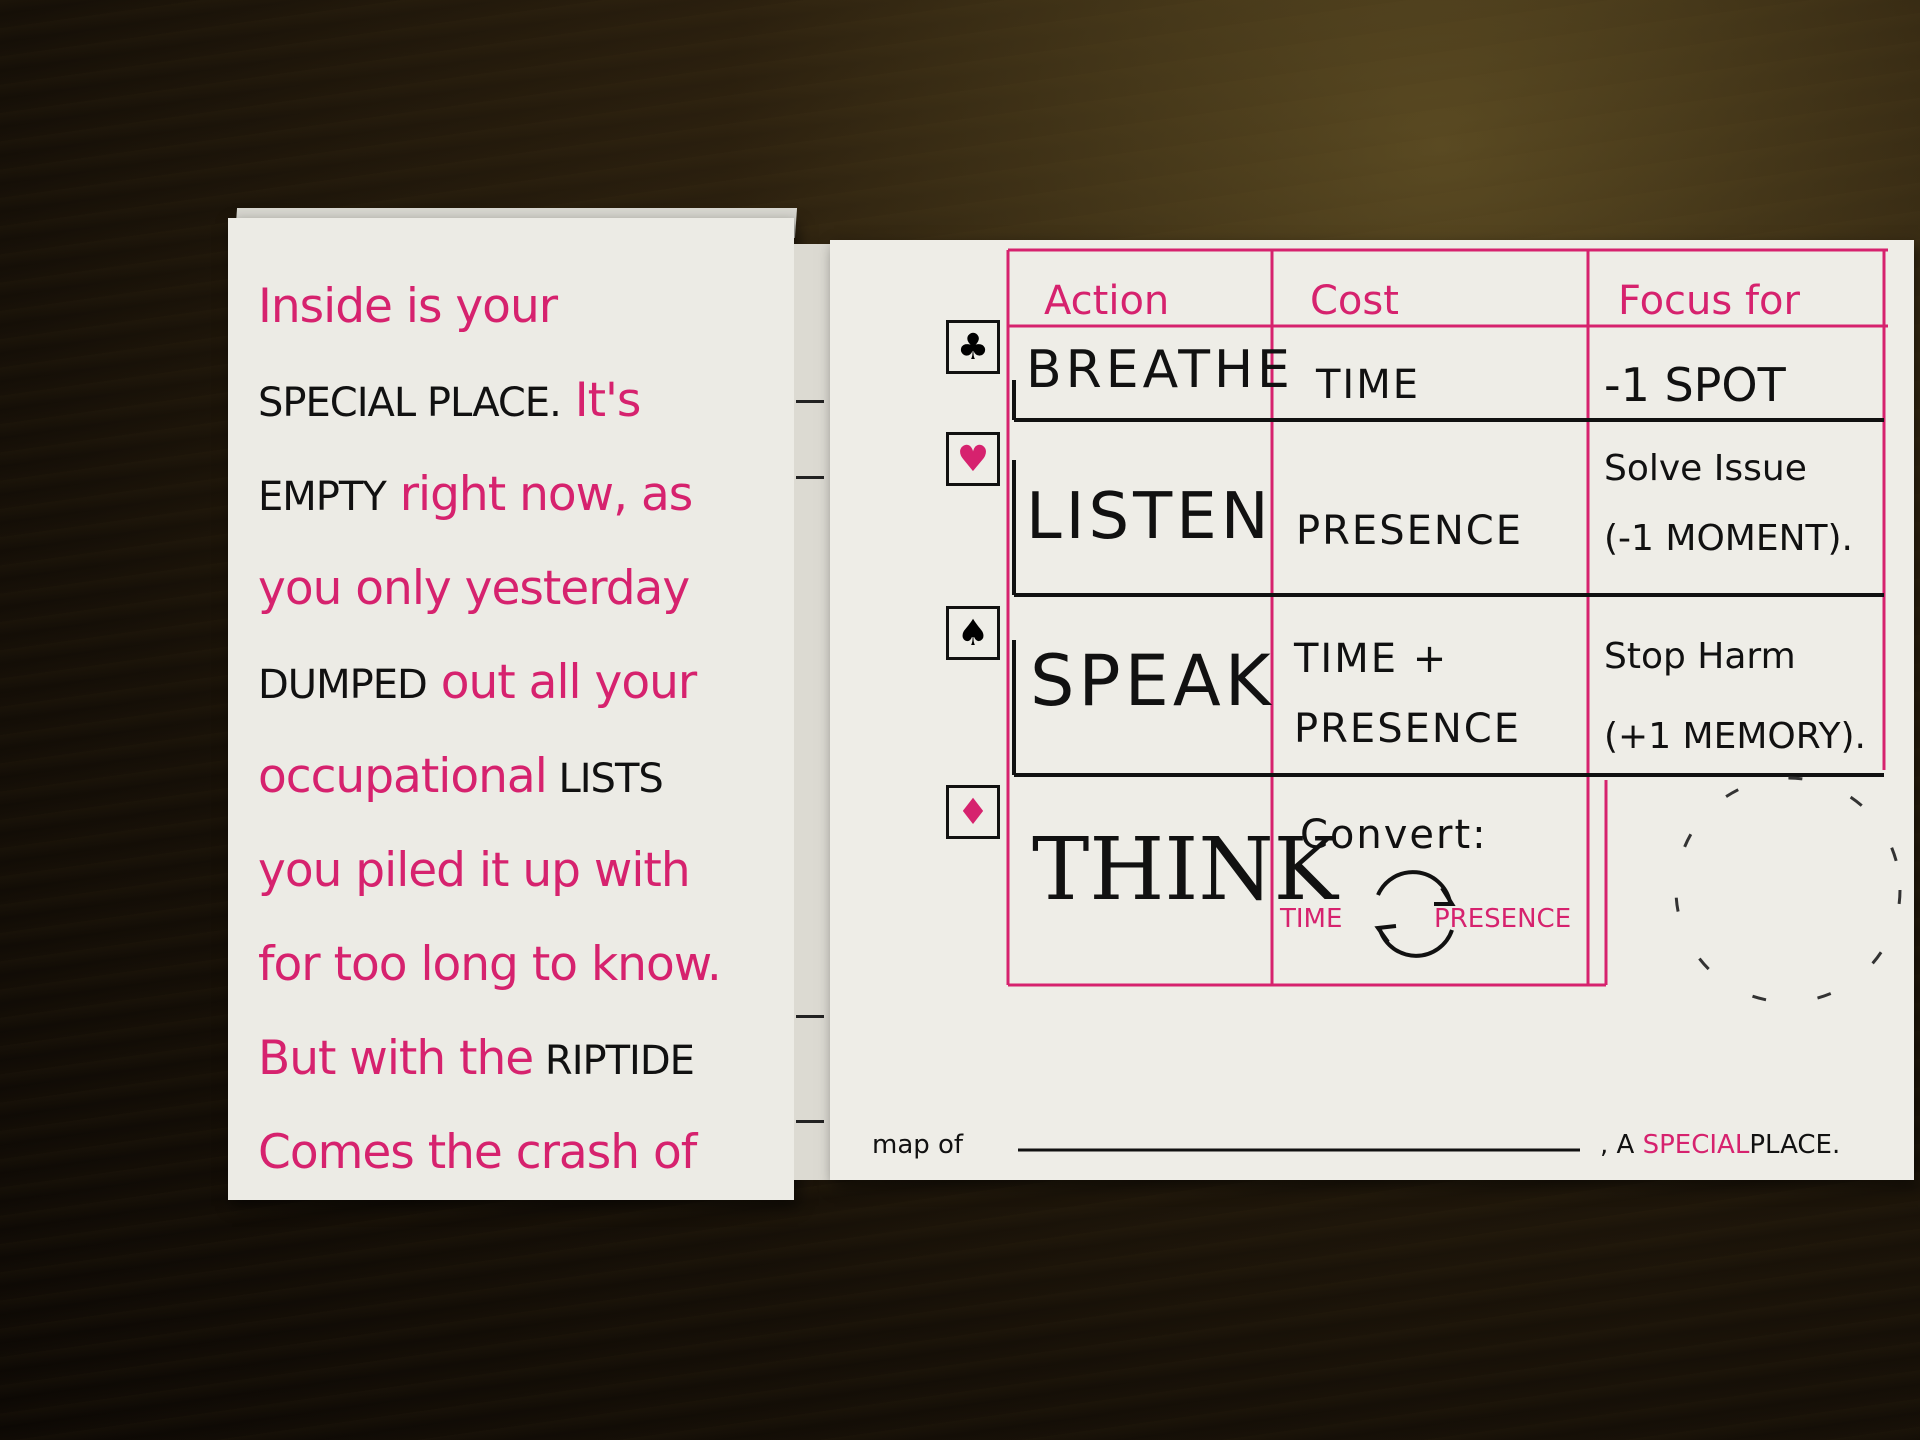 The image size is (1920, 1440). I want to click on cost-think-label: Convert:, so click(1394, 835).